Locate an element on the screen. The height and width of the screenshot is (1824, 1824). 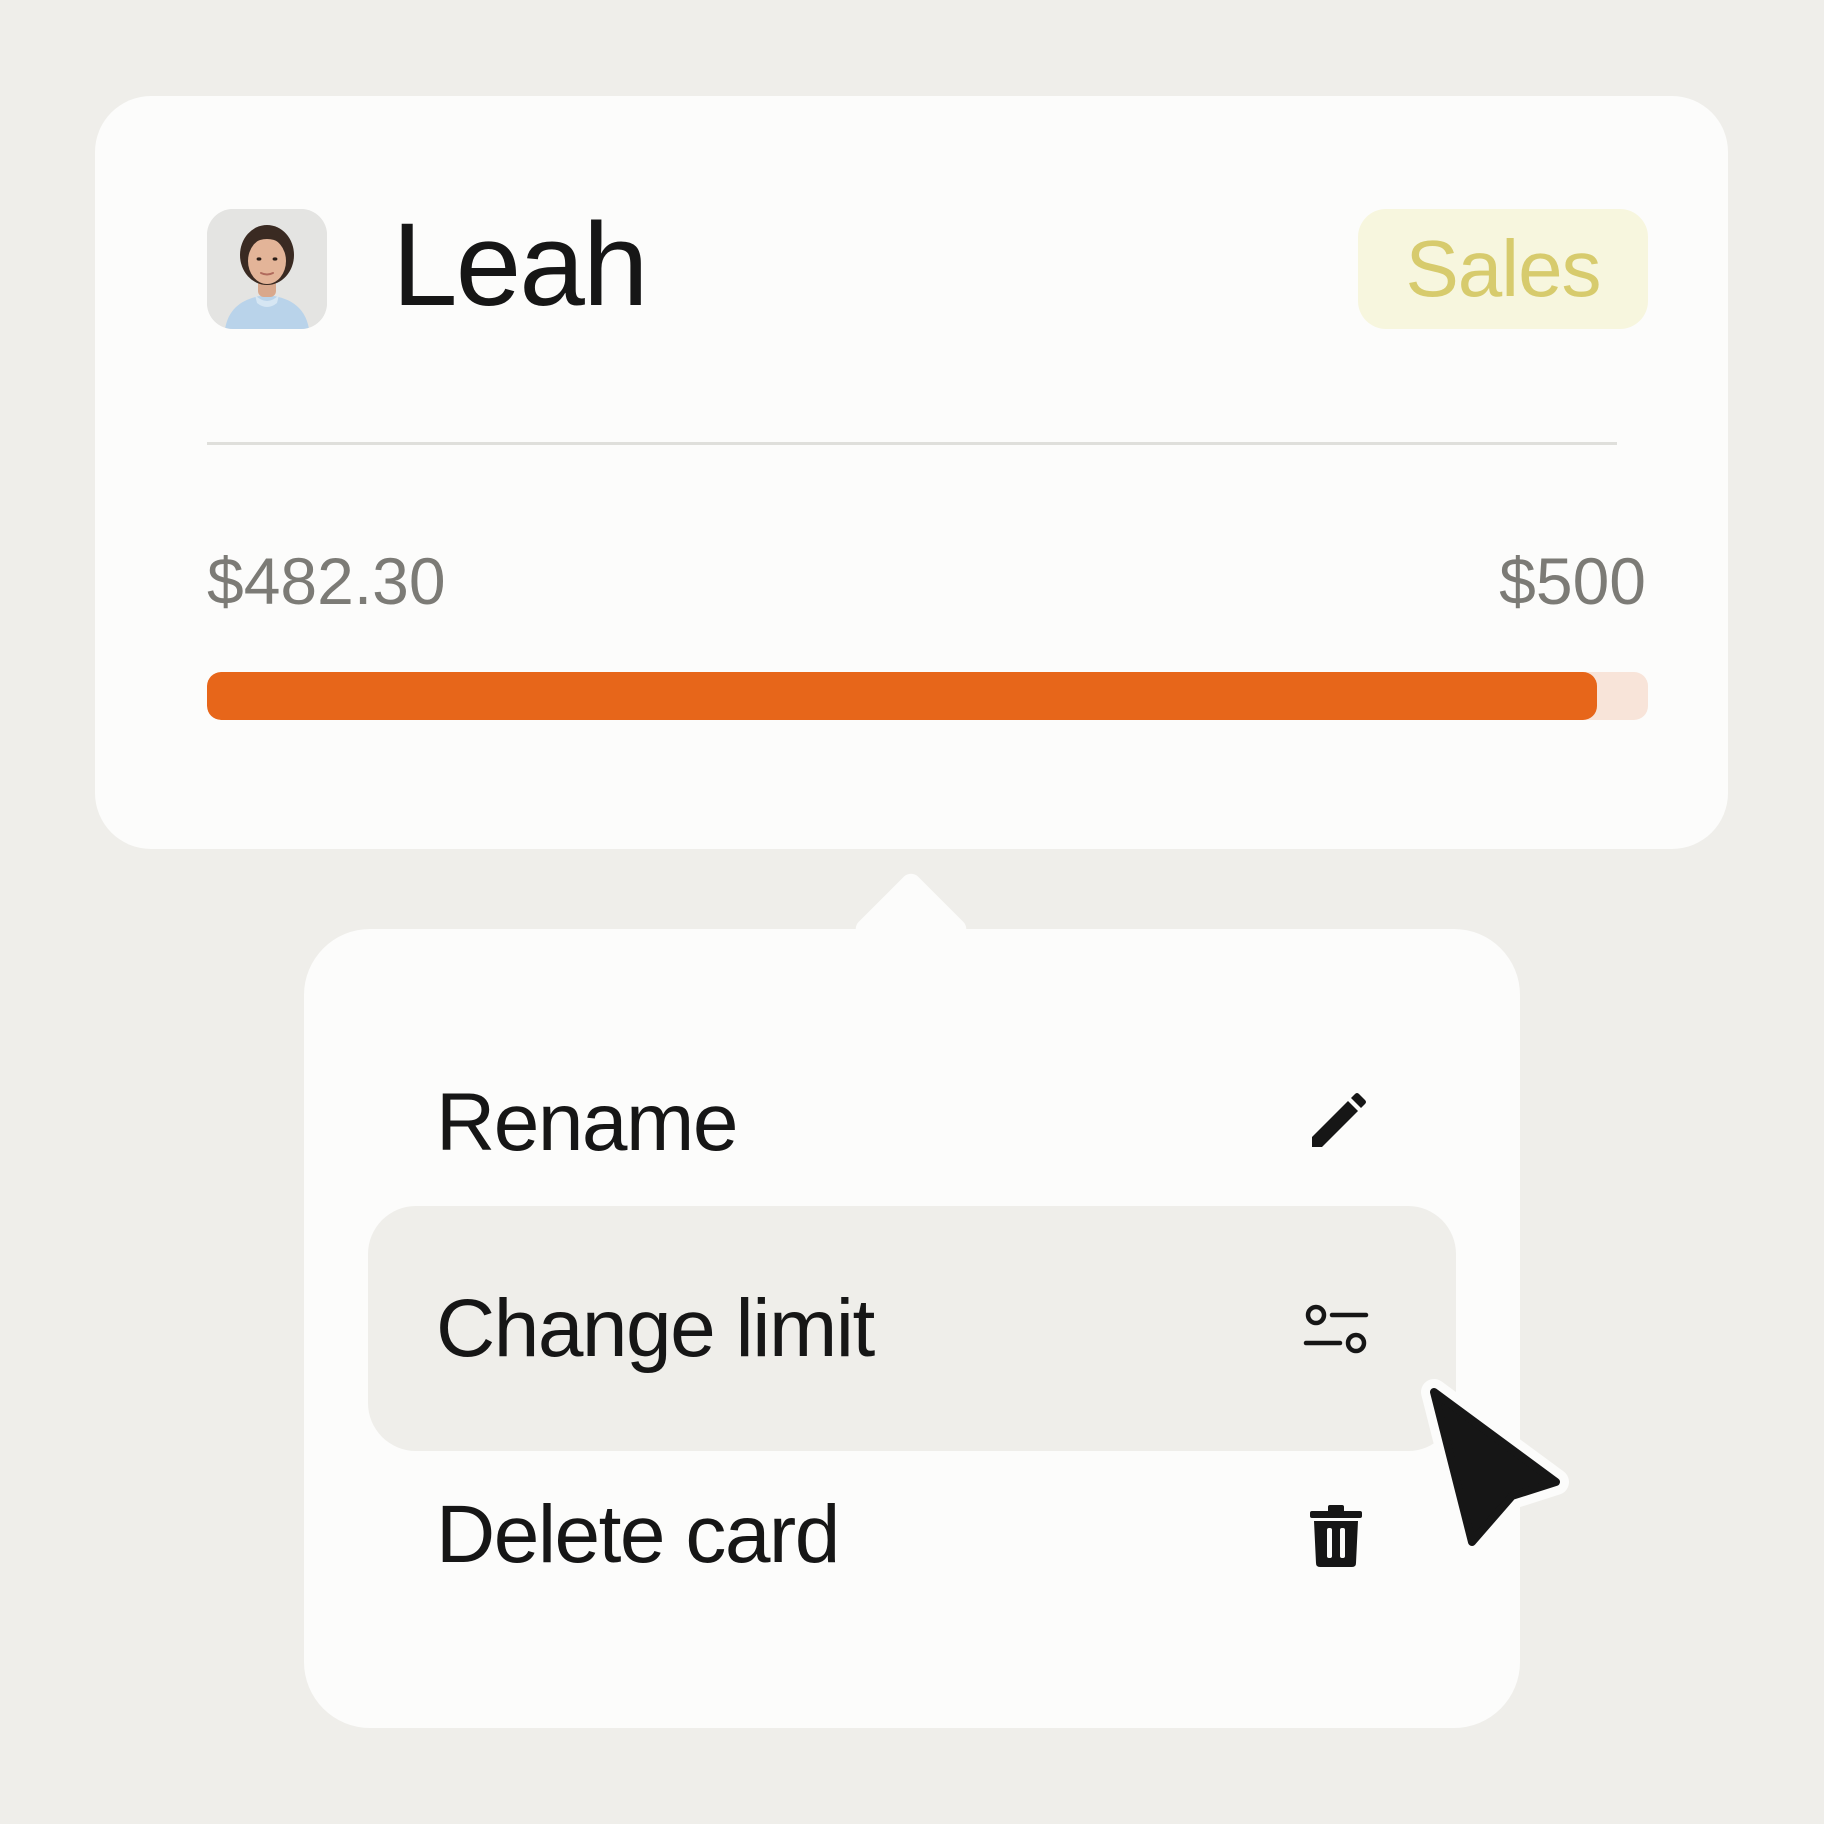
spent-amount: $482.30 is located at coordinates (326, 581).